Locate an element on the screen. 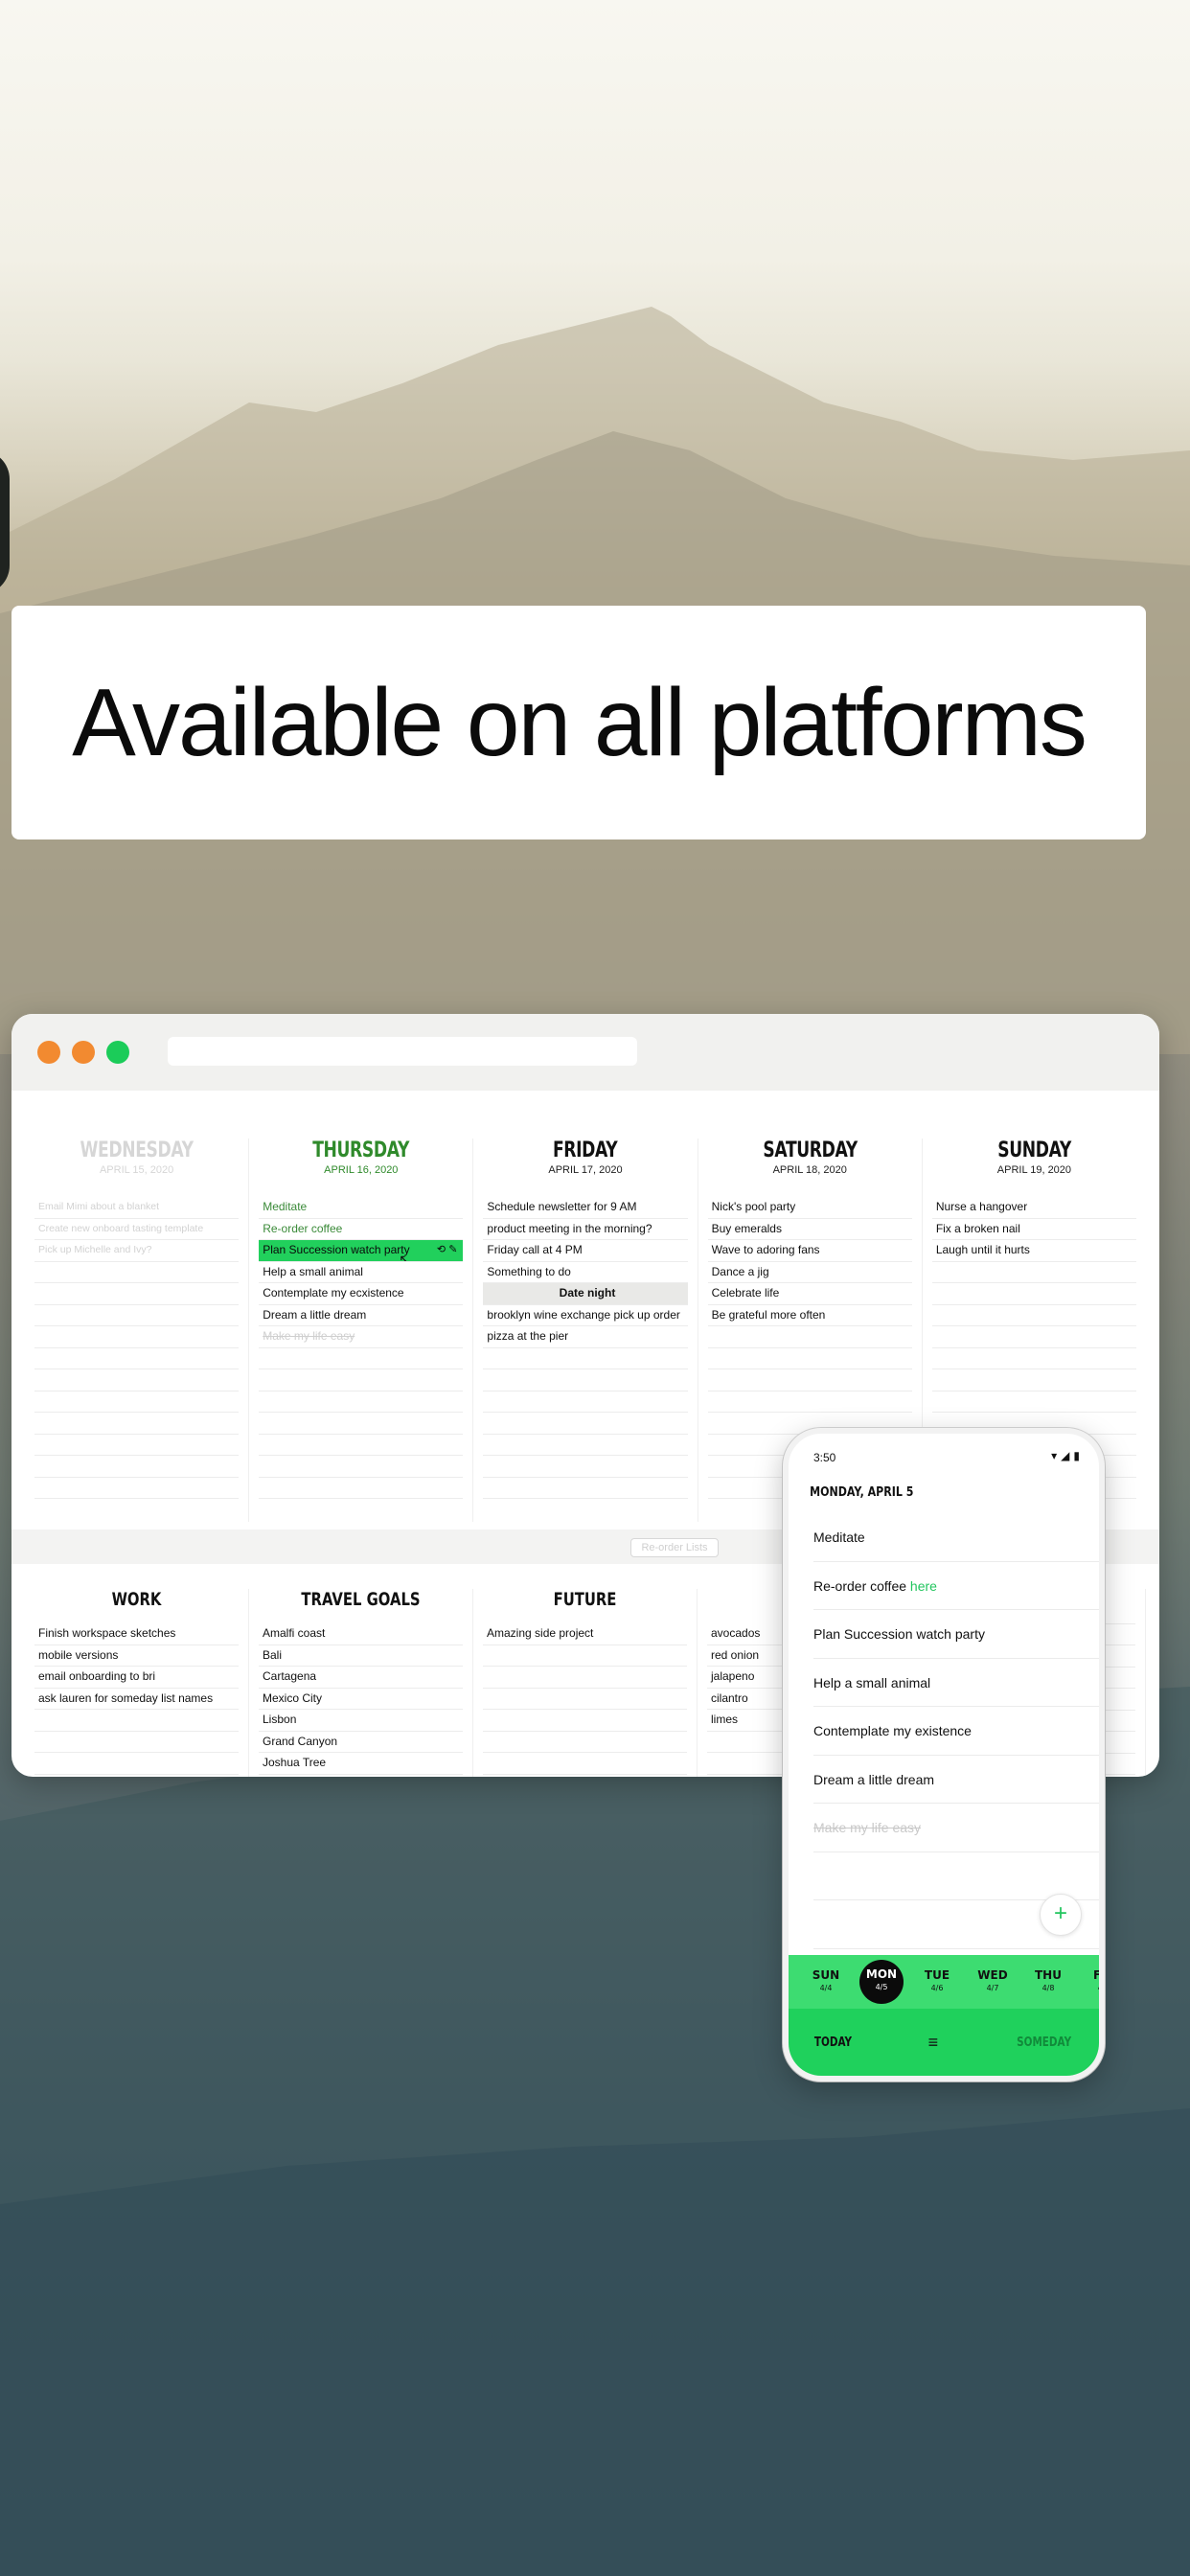 The image size is (1190, 2576). task-row: Something to do is located at coordinates (586, 1272).